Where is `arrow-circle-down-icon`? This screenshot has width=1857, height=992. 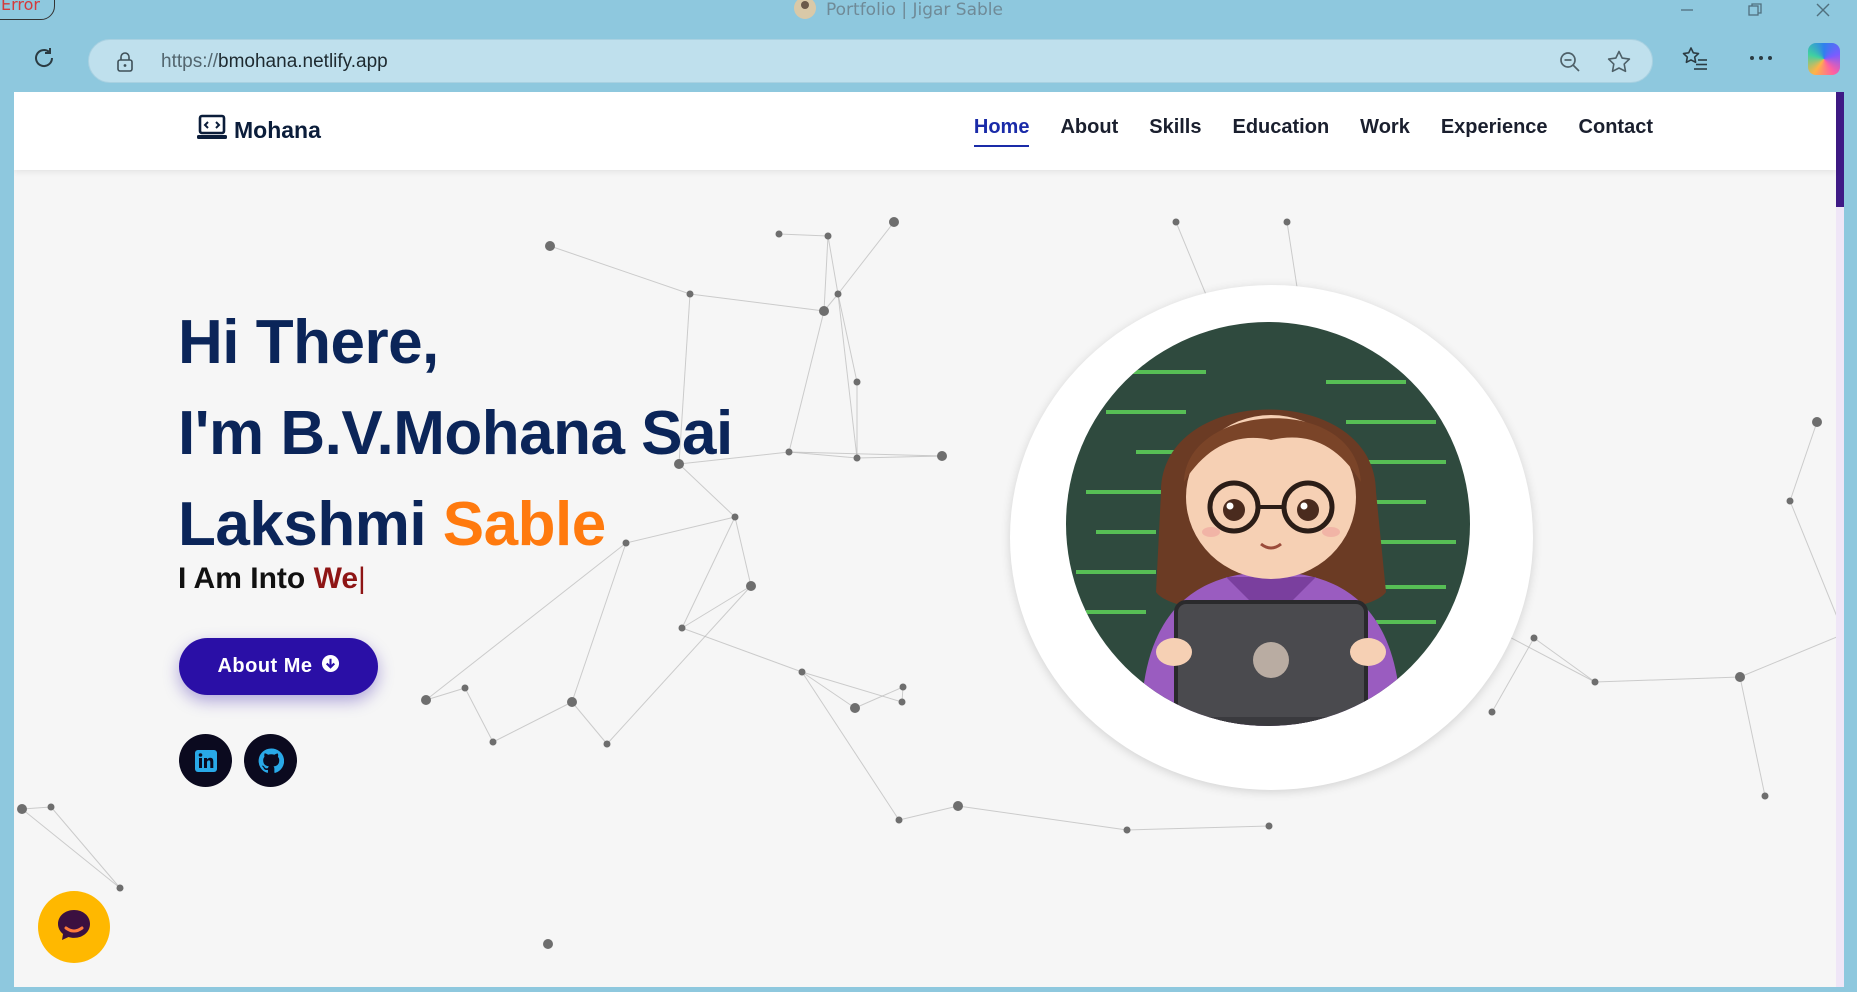 arrow-circle-down-icon is located at coordinates (330, 666).